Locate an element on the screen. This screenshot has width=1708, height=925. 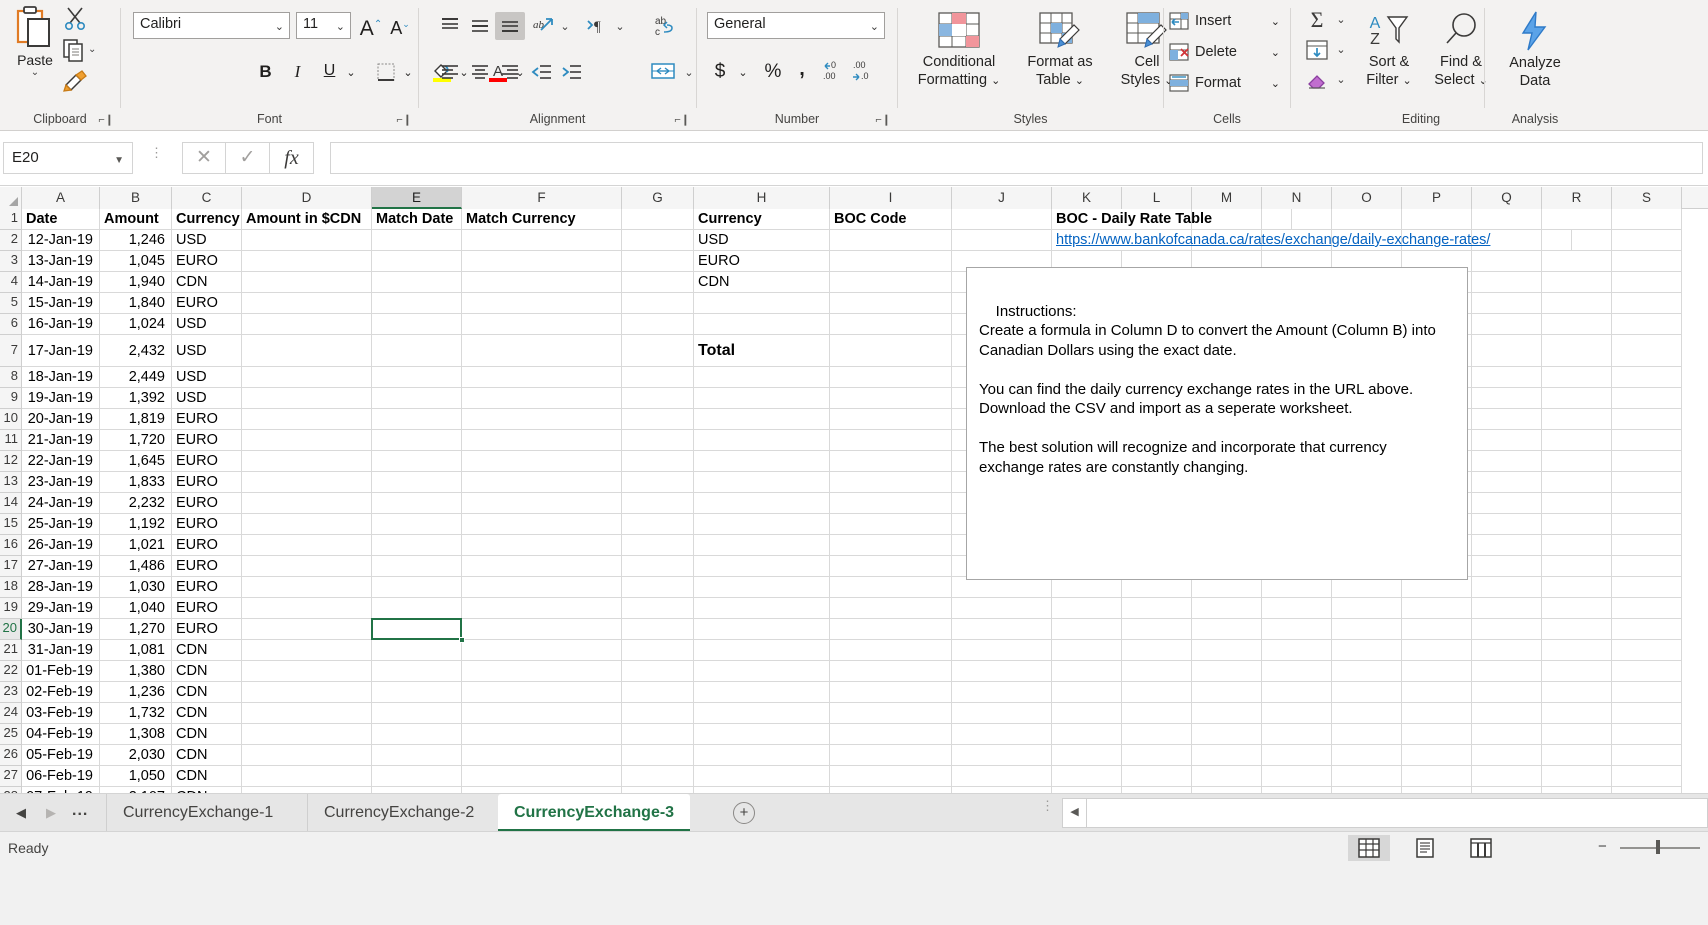
row-header-23: 23 is located at coordinates (11, 692).